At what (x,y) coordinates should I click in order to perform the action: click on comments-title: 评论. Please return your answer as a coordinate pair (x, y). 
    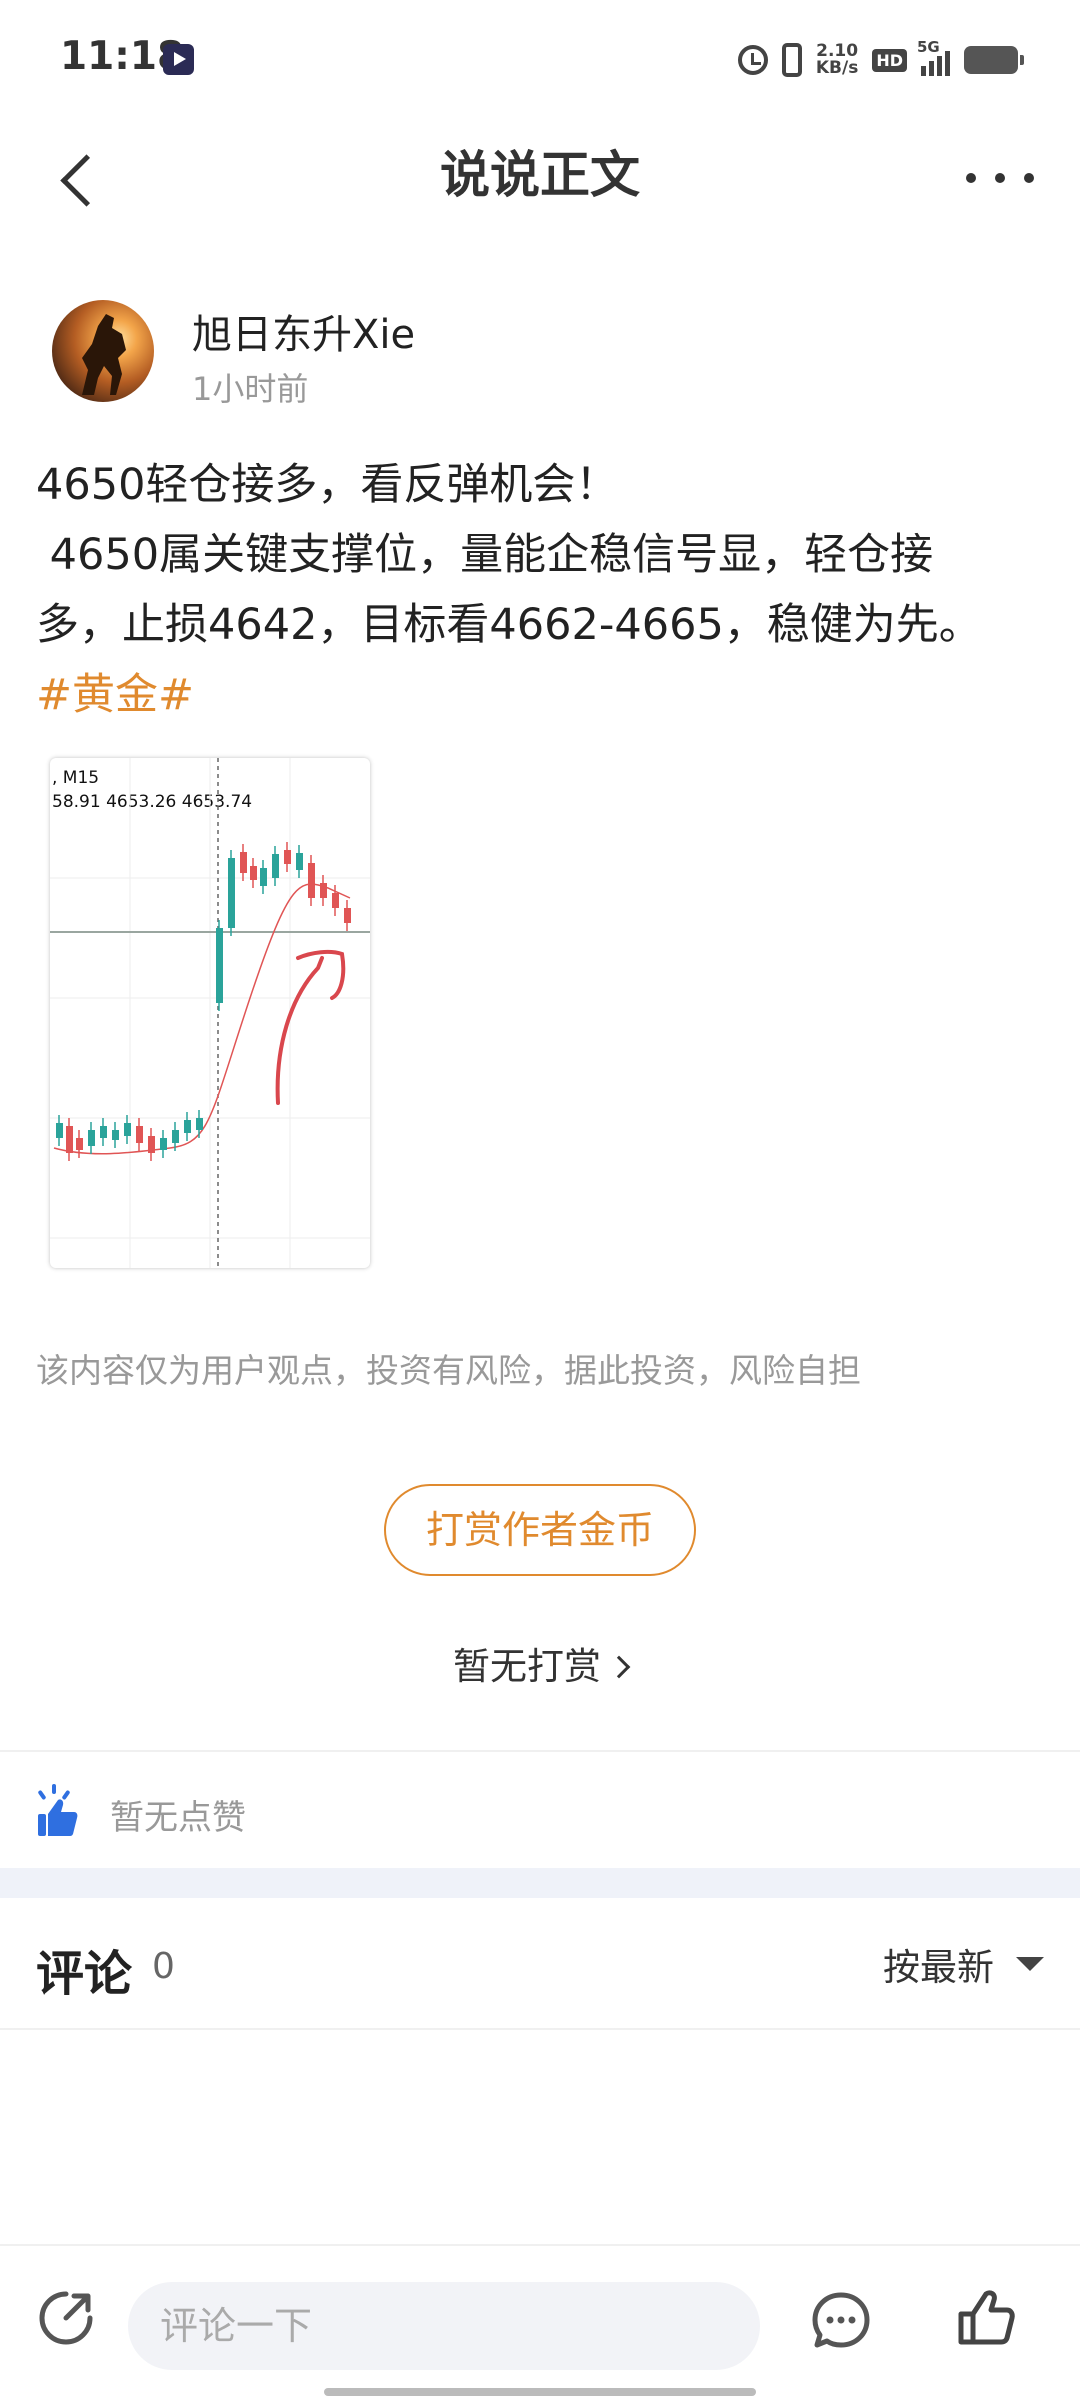
    Looking at the image, I should click on (84, 1974).